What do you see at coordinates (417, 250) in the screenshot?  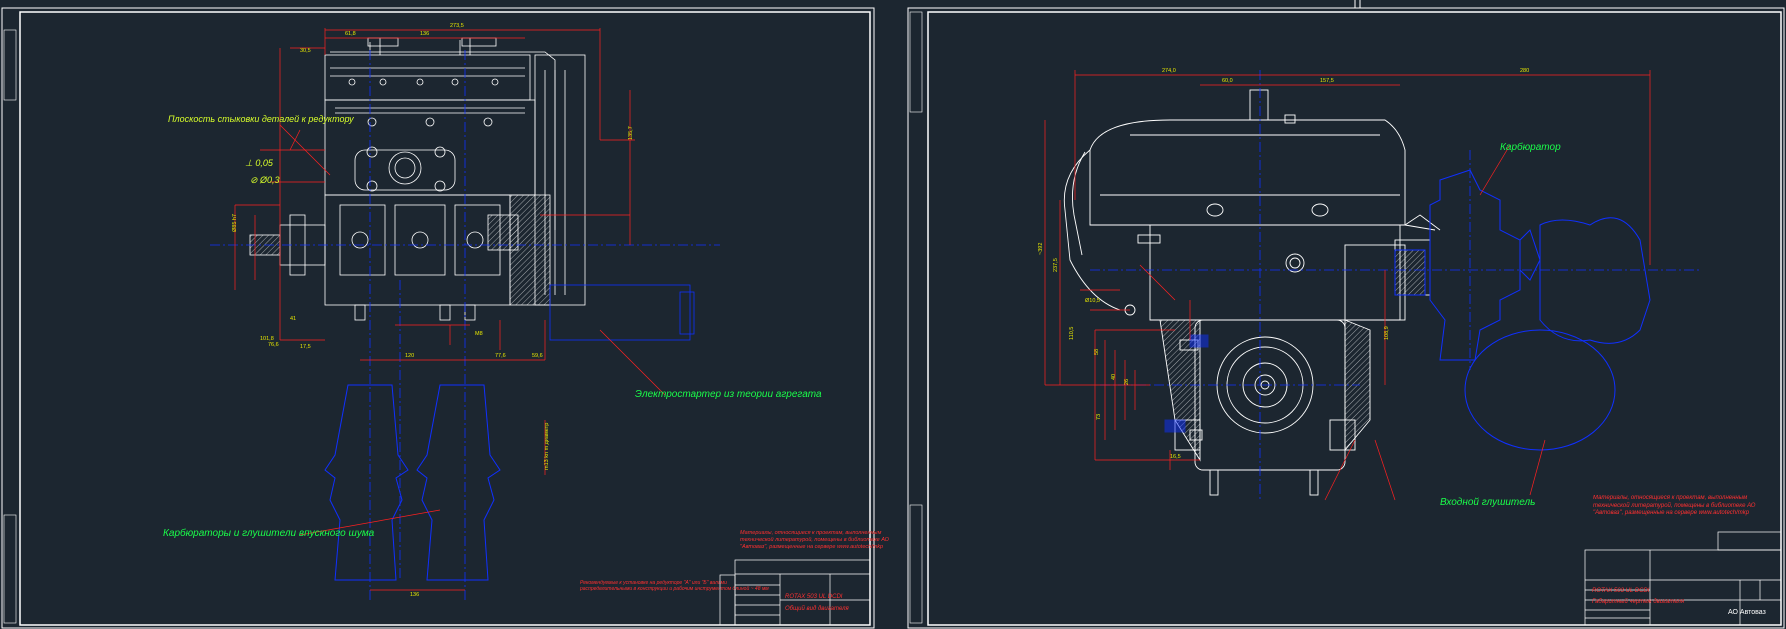 I see `crankcase` at bounding box center [417, 250].